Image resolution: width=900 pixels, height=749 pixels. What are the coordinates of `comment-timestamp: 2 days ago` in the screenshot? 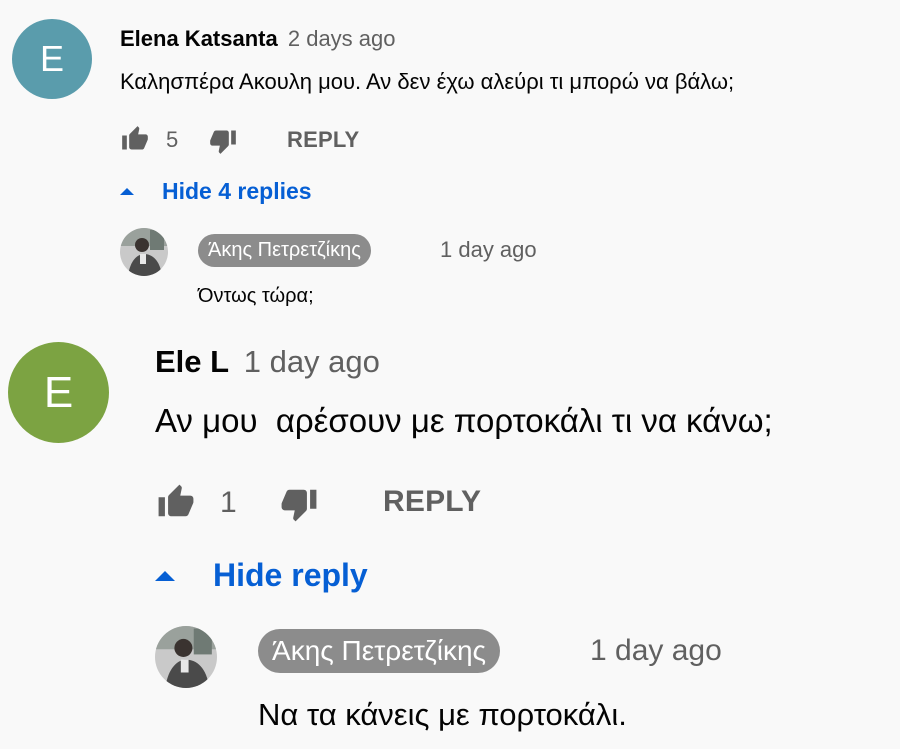 It's located at (342, 38).